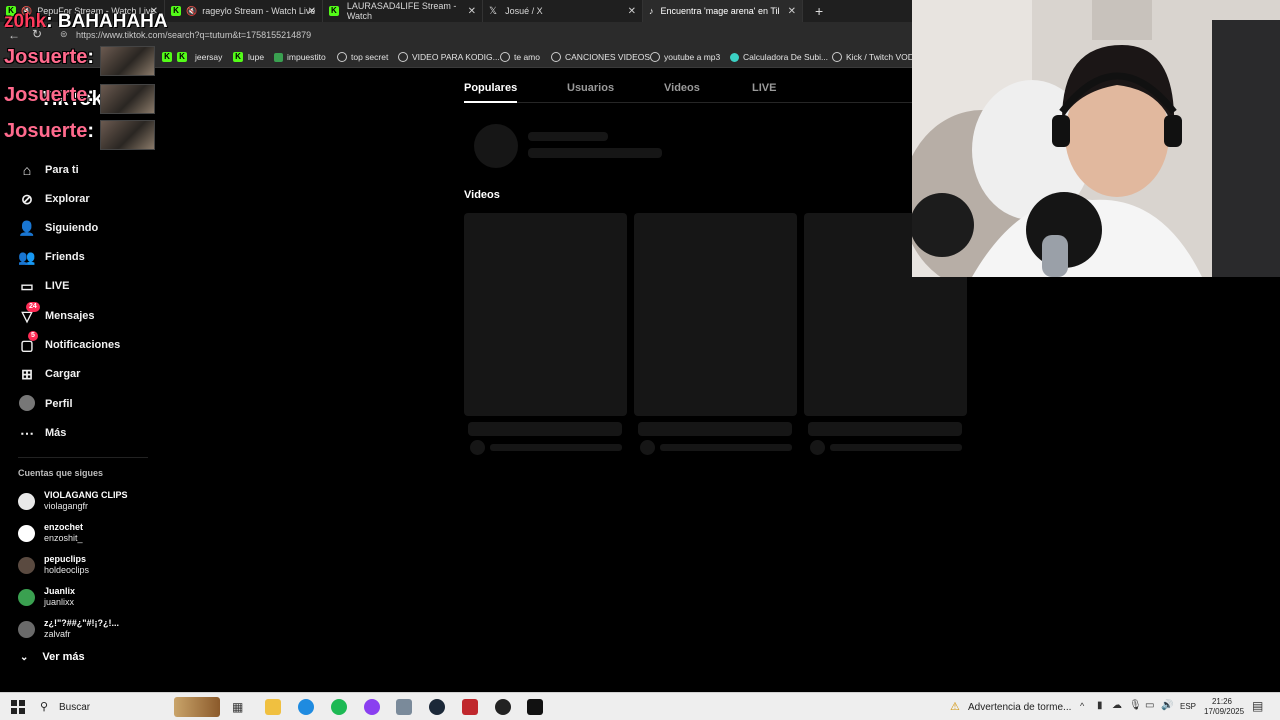 This screenshot has width=1280, height=720. Describe the element at coordinates (490, 88) in the screenshot. I see `tab-populares: Populares` at that location.